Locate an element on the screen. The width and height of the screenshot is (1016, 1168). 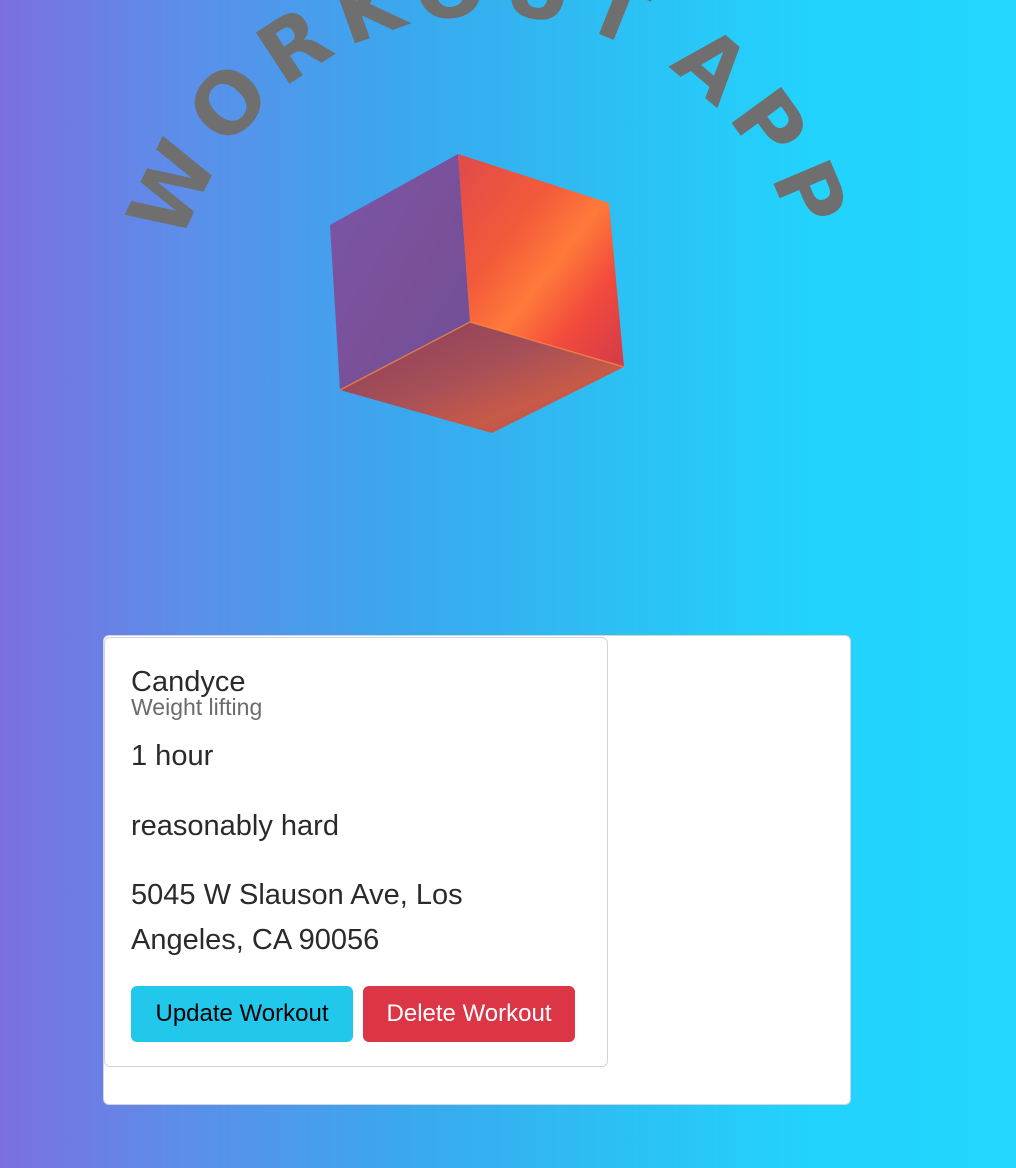
workout-type: Weight lifting is located at coordinates (197, 707).